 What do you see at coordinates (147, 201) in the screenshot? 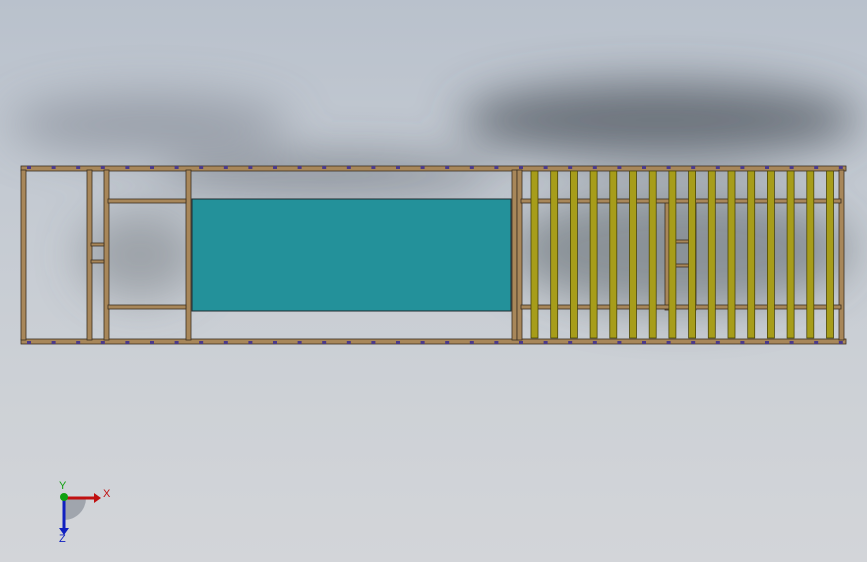
I see `crossbeam-left-upper` at bounding box center [147, 201].